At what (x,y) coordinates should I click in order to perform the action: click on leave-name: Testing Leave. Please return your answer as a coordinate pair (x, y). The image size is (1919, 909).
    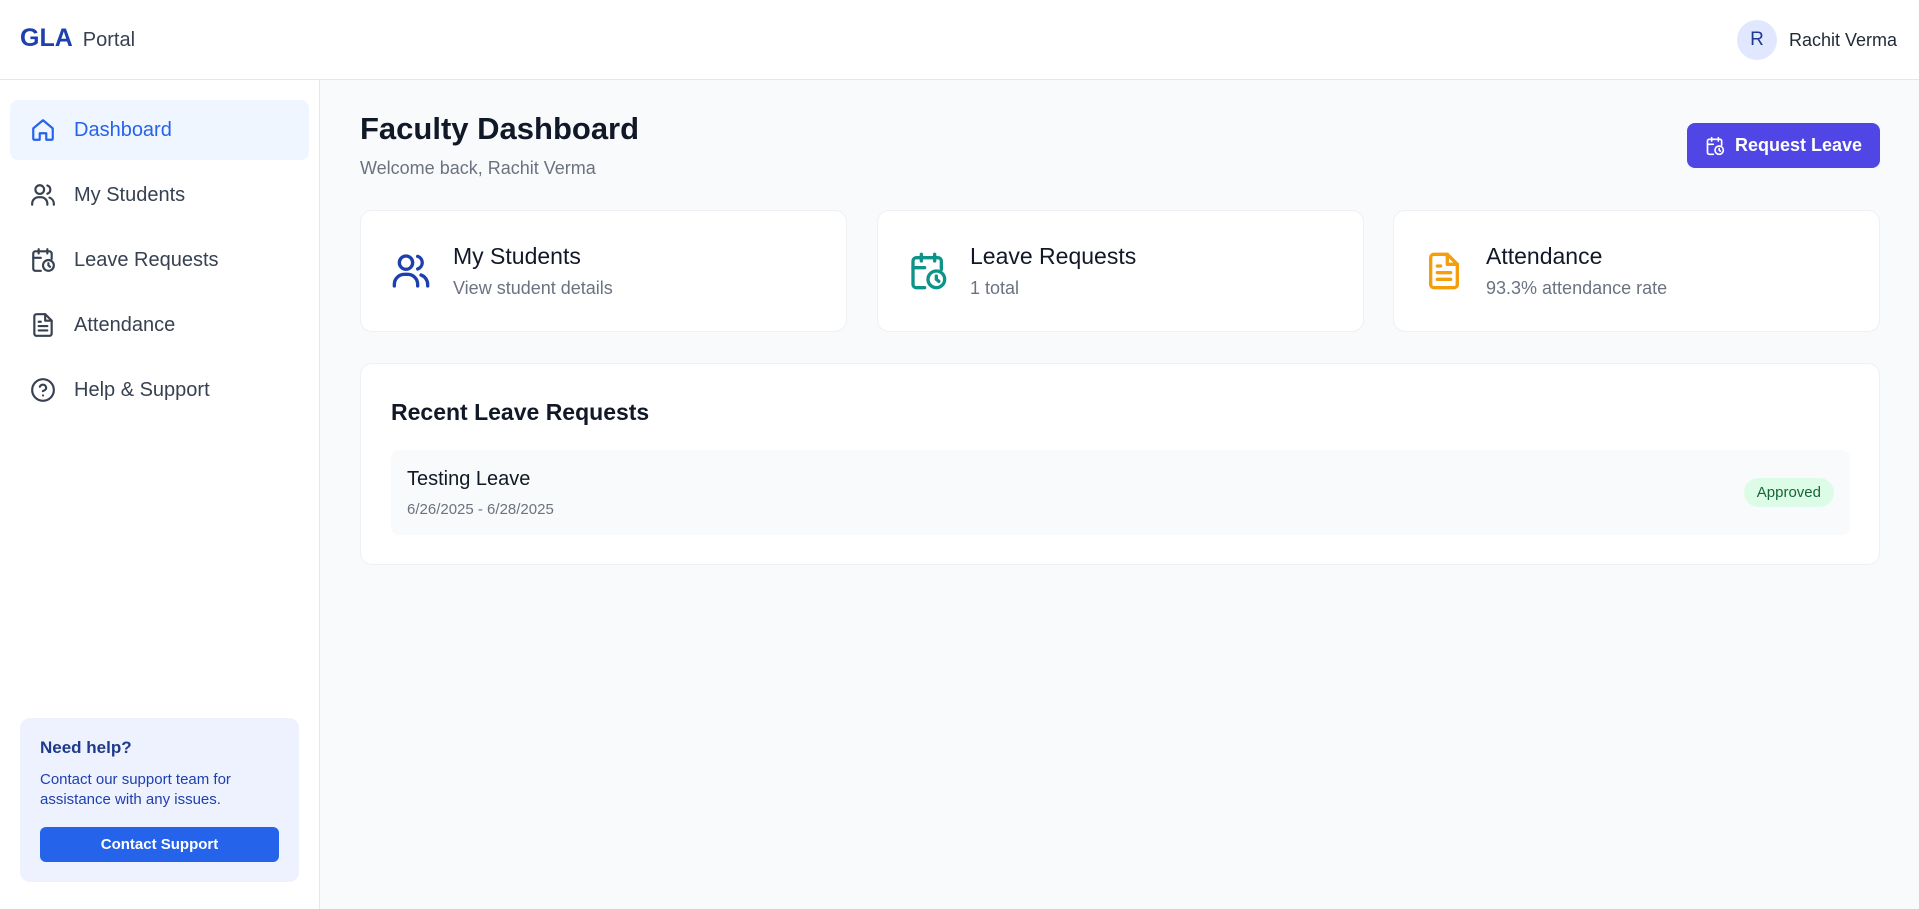
    Looking at the image, I should click on (469, 479).